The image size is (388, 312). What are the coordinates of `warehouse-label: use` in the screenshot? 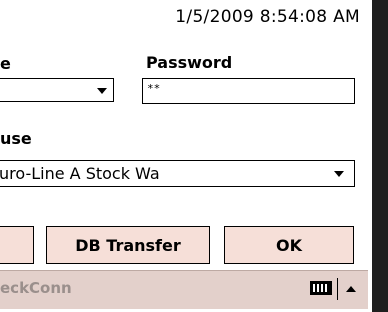 It's located at (16, 138).